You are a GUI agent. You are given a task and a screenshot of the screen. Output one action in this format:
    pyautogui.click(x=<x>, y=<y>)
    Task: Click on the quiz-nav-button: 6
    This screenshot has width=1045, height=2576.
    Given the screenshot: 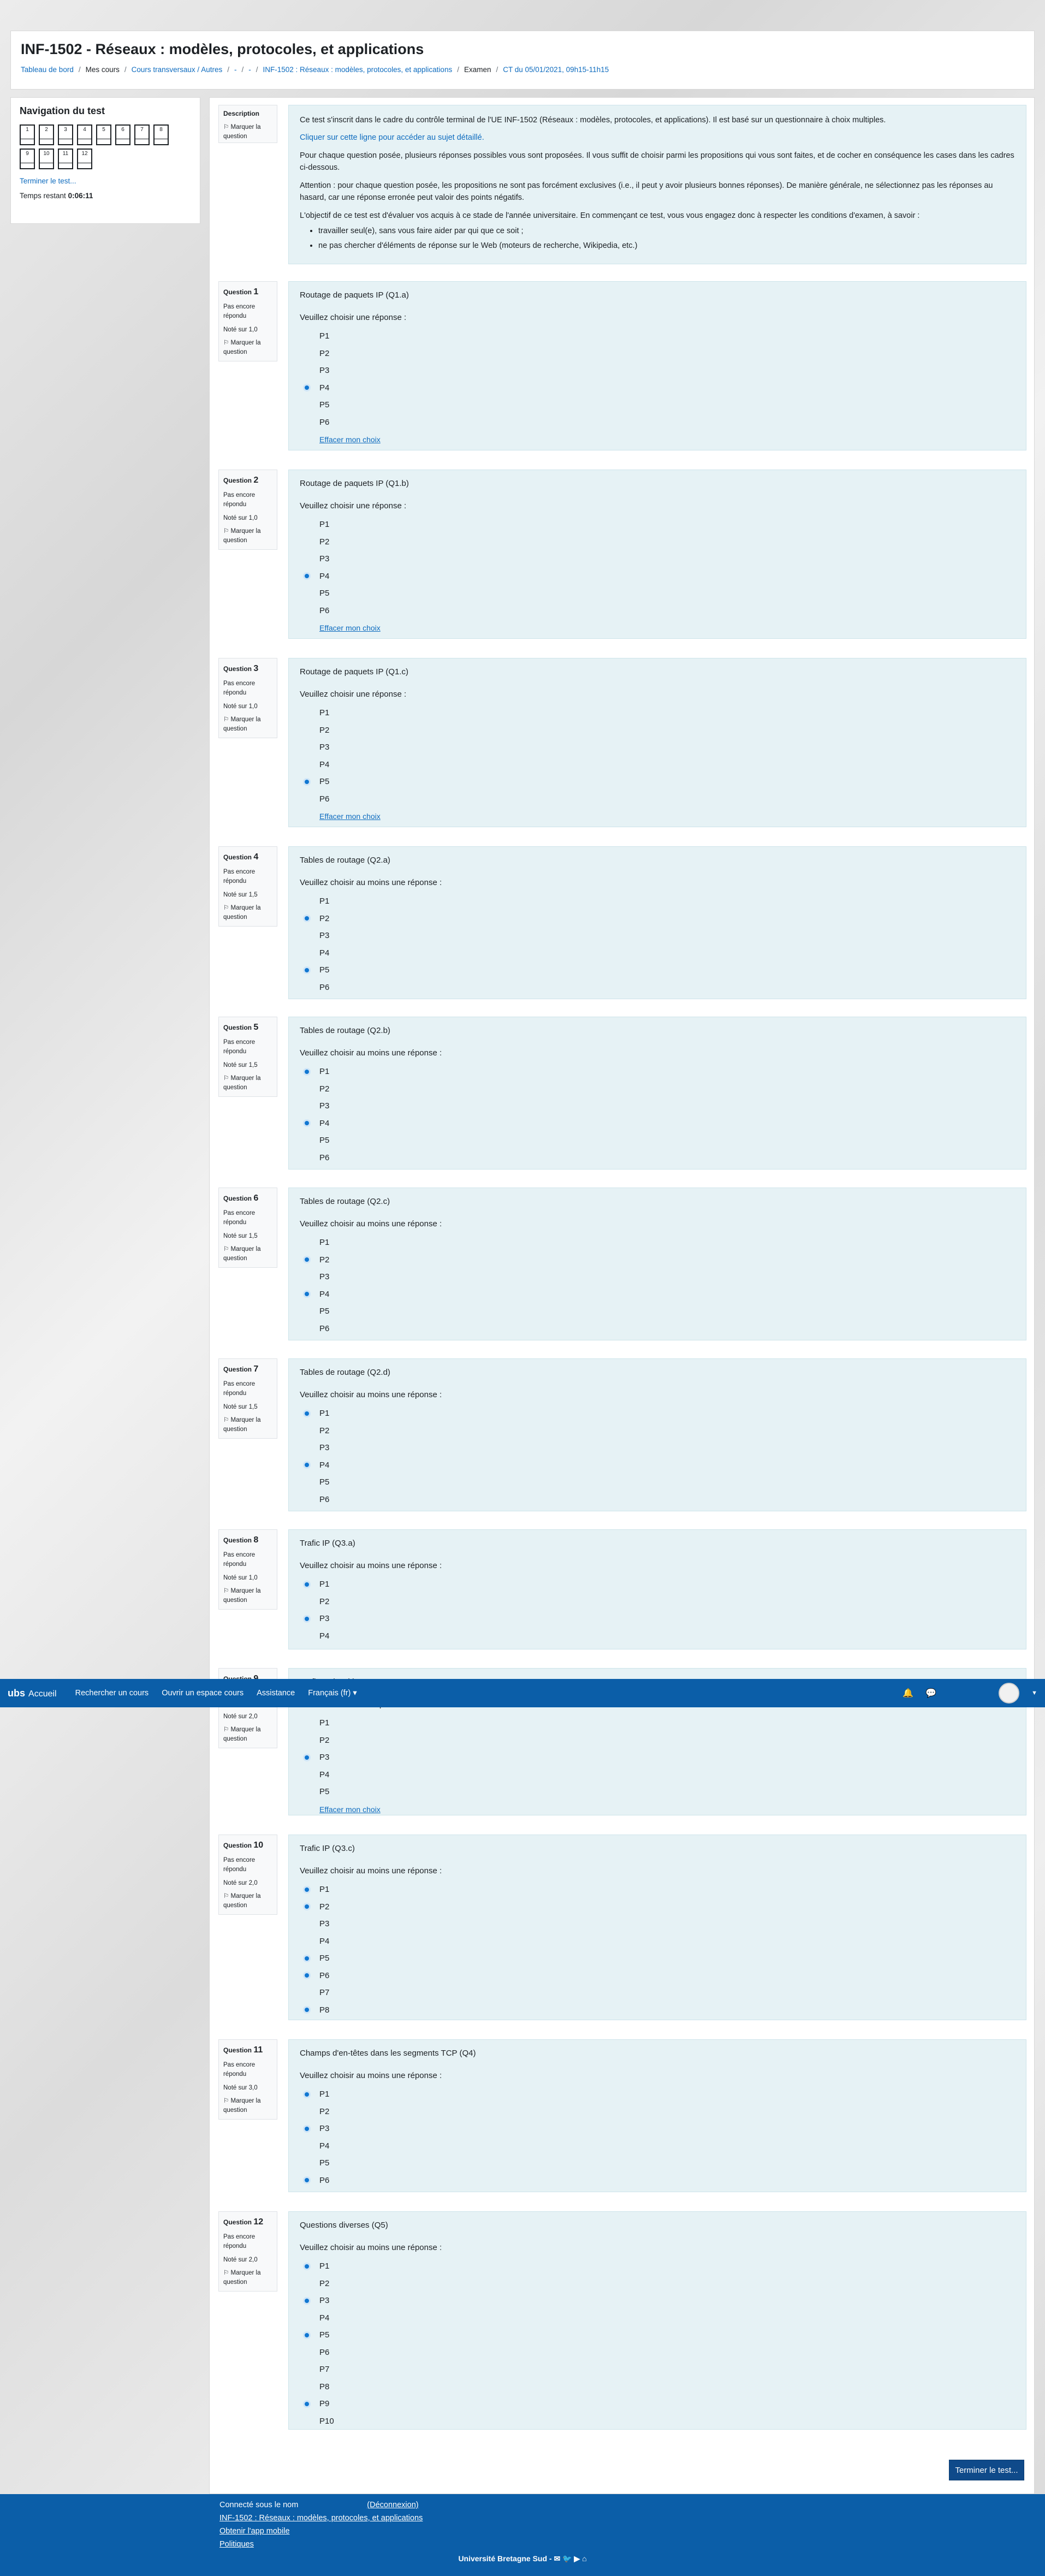 What is the action you would take?
    pyautogui.click(x=122, y=134)
    